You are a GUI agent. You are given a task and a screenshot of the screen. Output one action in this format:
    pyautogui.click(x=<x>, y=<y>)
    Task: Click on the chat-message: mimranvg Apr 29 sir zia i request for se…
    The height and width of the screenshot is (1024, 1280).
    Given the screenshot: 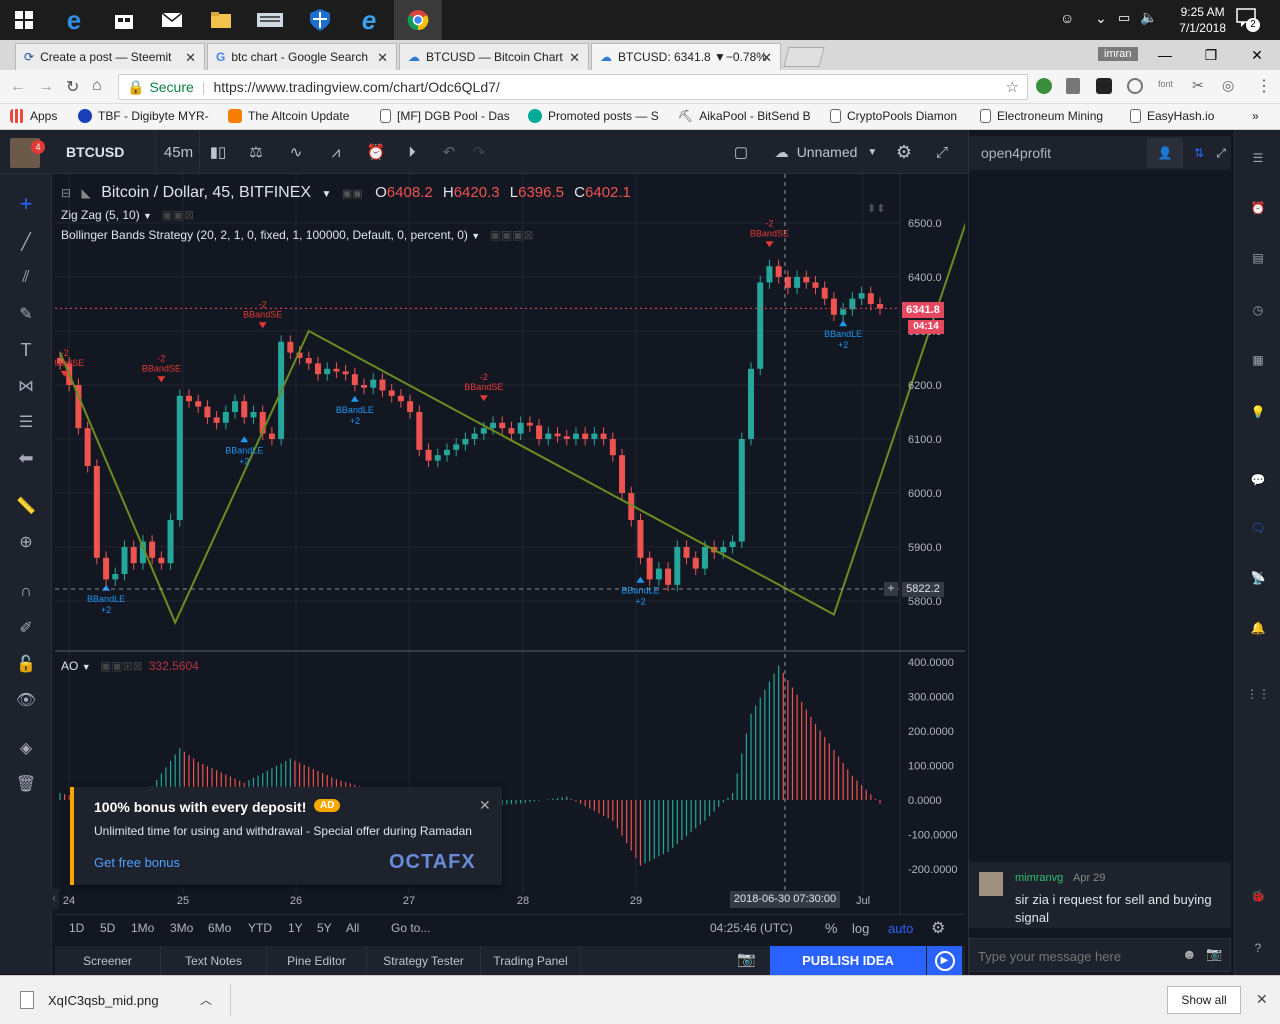 What is the action you would take?
    pyautogui.click(x=1100, y=895)
    